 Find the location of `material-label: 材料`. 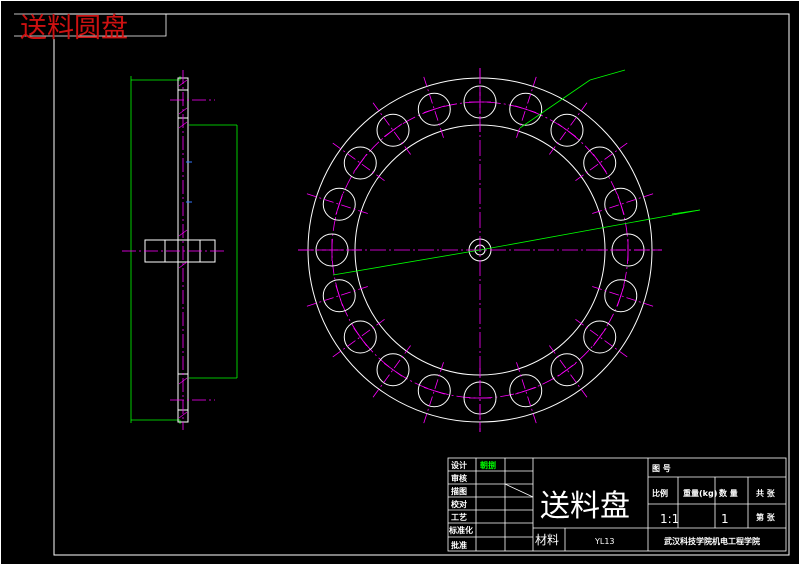

material-label: 材料 is located at coordinates (547, 540).